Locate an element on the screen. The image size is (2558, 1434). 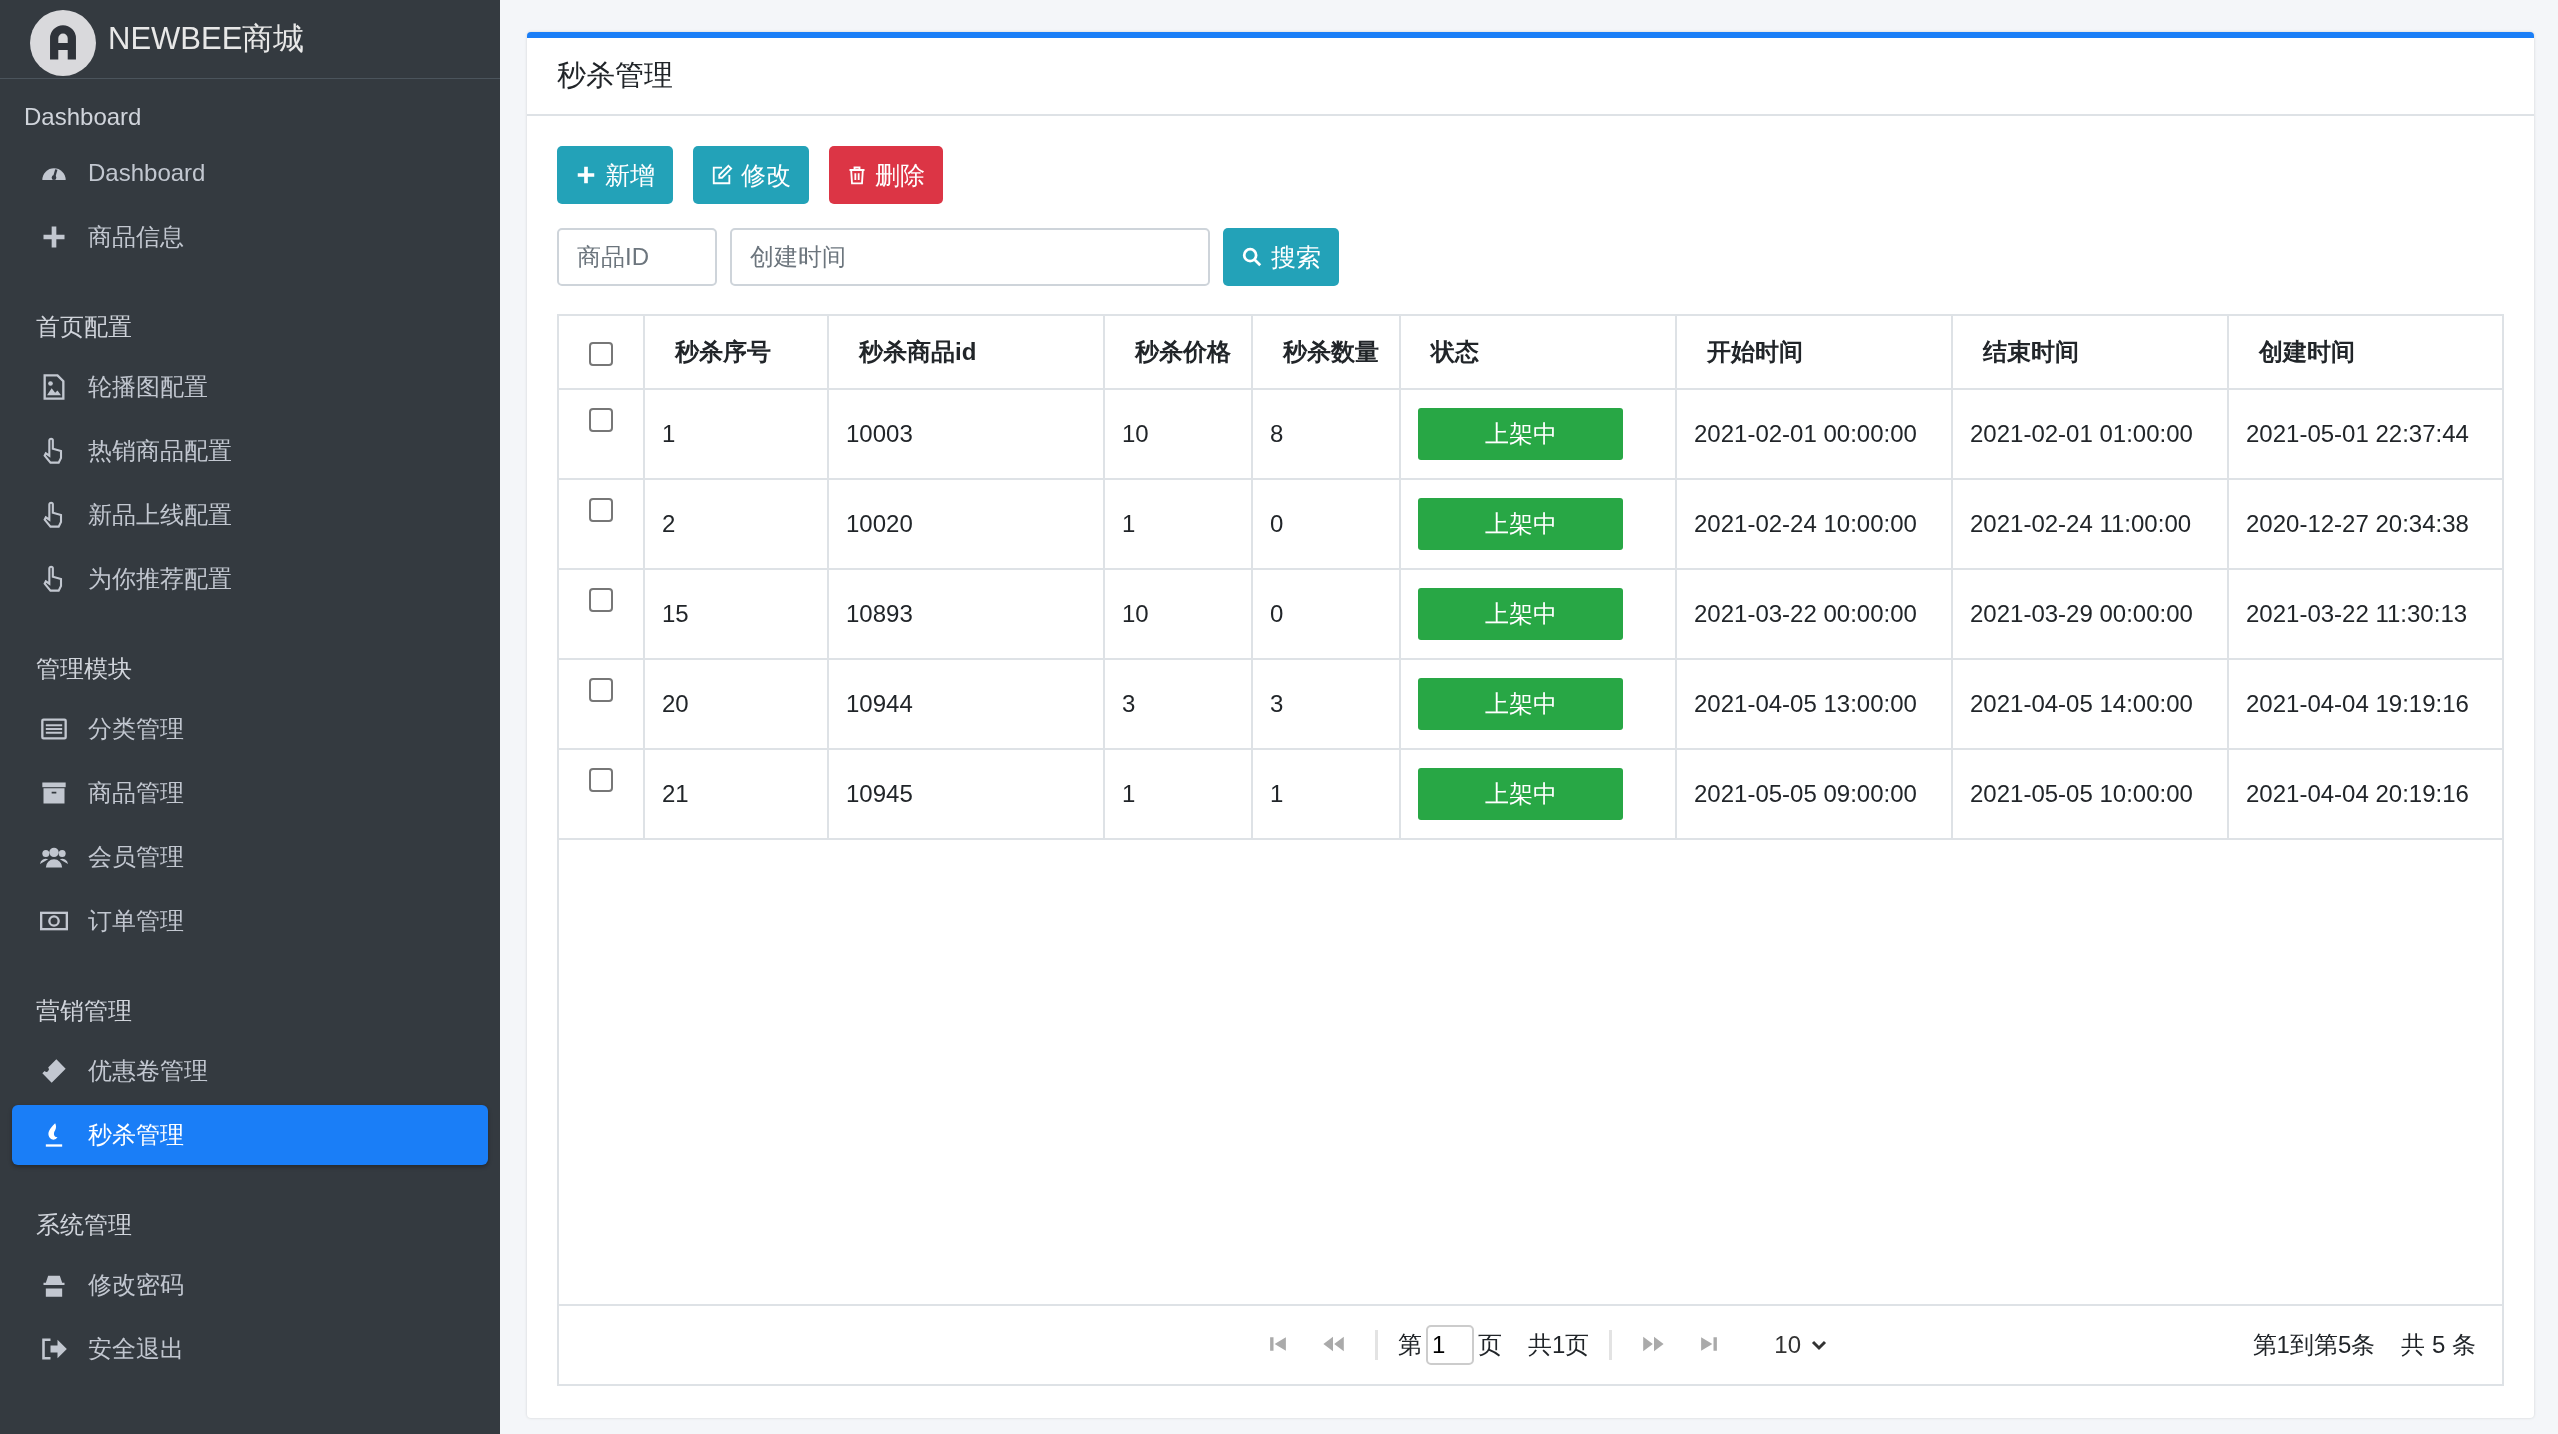
record-range: 第1到第5条 is located at coordinates (2314, 1345).